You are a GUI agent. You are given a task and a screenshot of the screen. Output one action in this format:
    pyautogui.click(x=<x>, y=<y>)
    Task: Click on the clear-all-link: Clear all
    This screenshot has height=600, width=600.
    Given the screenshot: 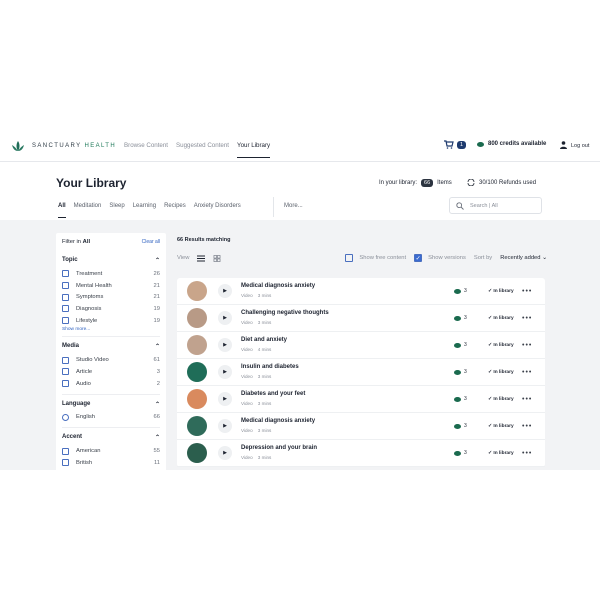 What is the action you would take?
    pyautogui.click(x=151, y=242)
    